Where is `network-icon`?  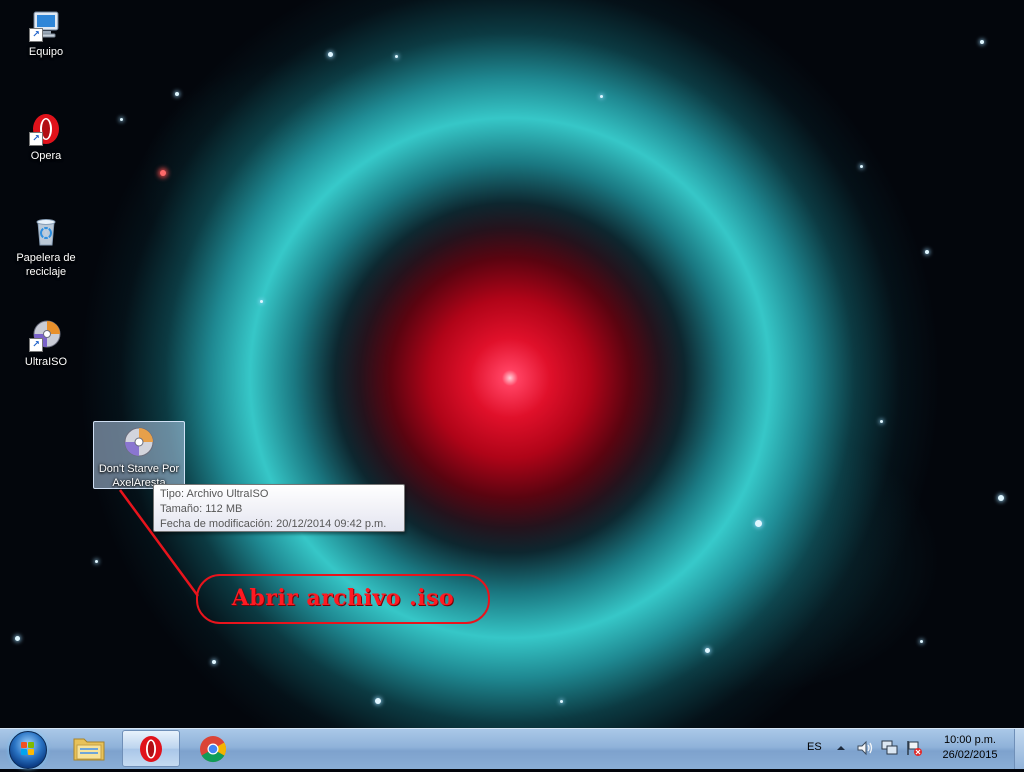
network-icon is located at coordinates (889, 747).